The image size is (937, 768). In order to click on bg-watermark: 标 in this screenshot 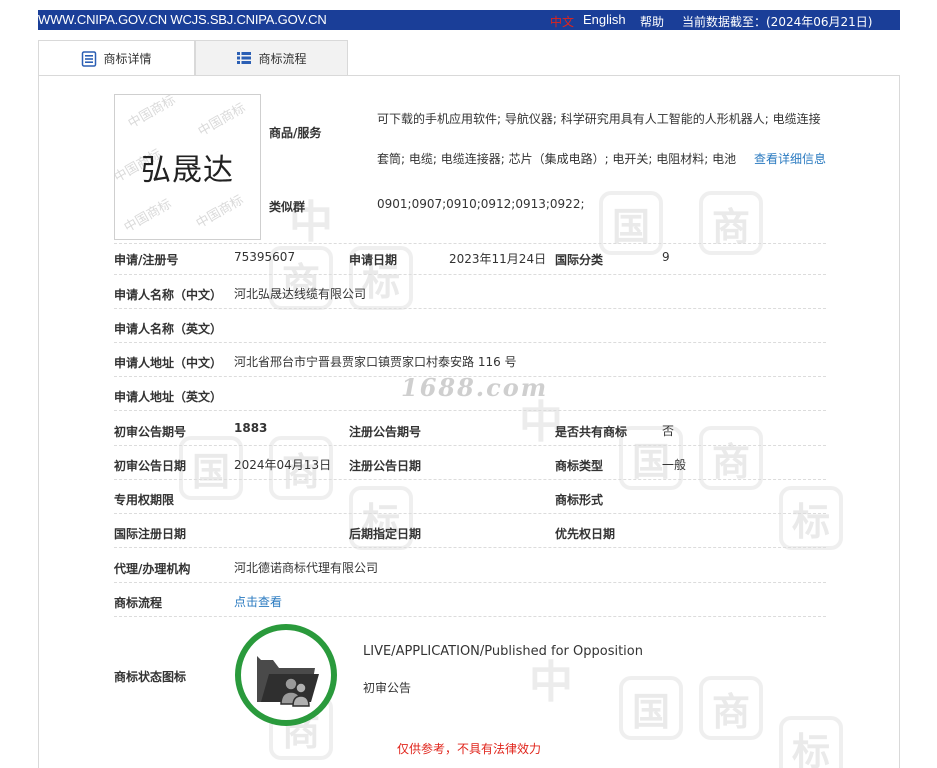, I will do `click(811, 518)`.